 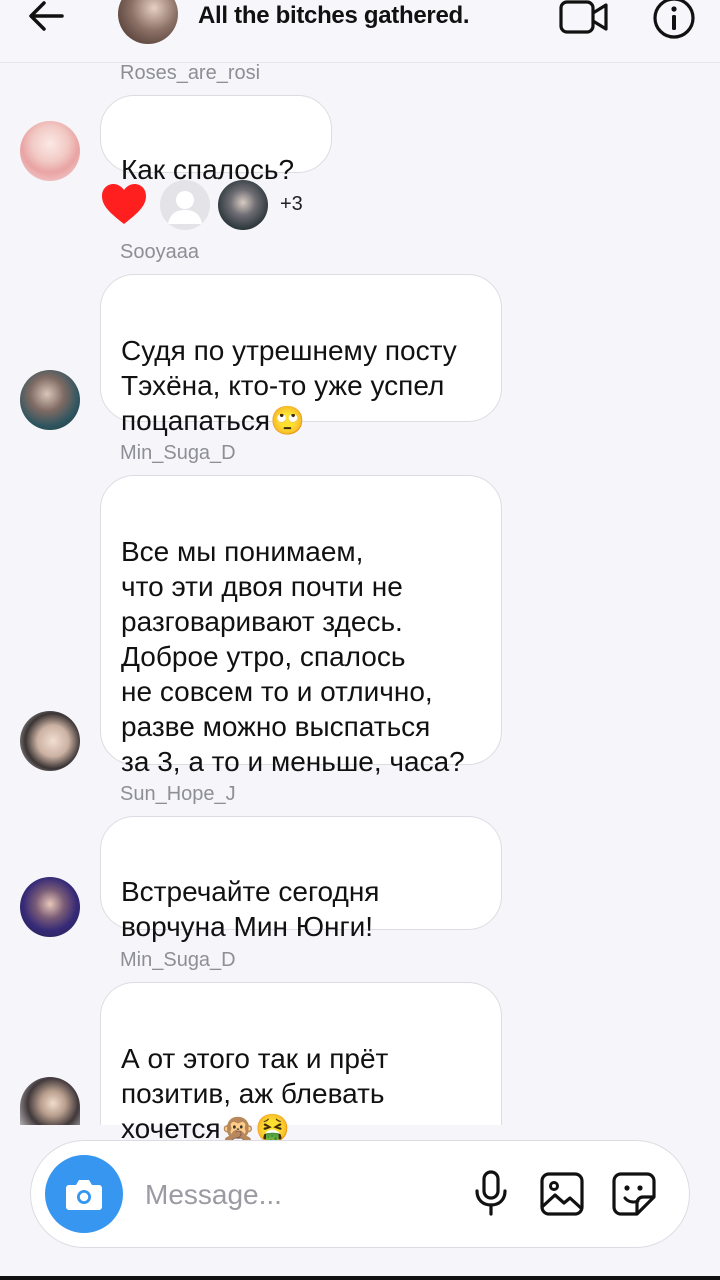 I want to click on group-avatar, so click(x=148, y=22).